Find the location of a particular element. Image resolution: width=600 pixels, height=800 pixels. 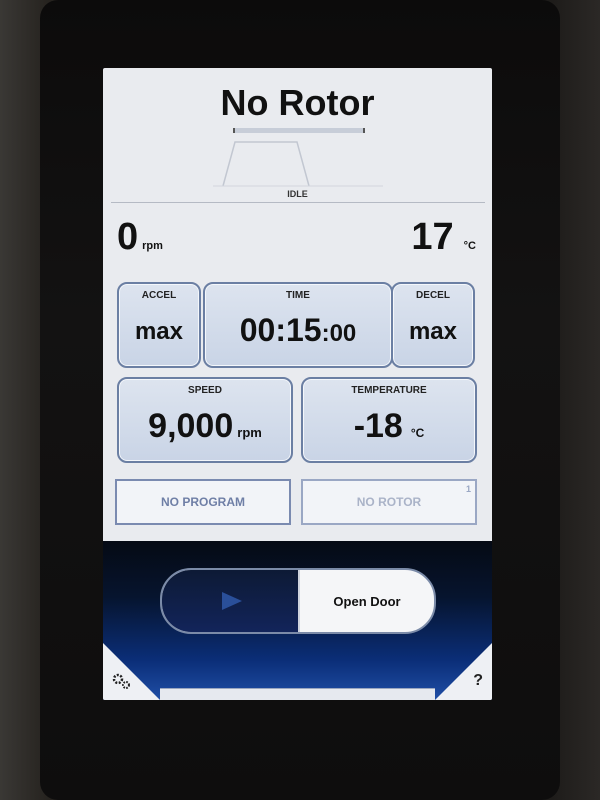

temperature-setpoint-value: -18 is located at coordinates (378, 426).